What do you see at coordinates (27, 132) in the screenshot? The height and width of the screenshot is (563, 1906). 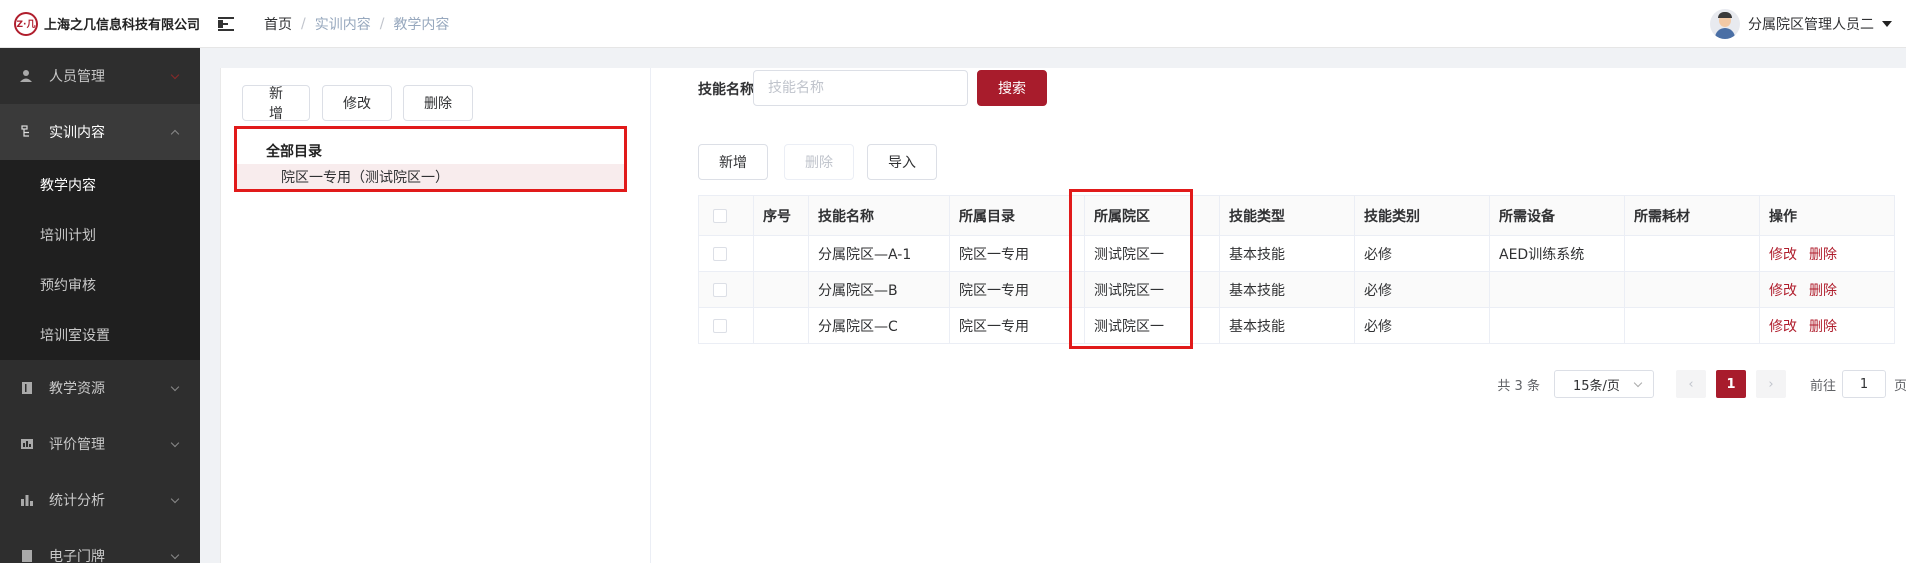 I see `tree-icon` at bounding box center [27, 132].